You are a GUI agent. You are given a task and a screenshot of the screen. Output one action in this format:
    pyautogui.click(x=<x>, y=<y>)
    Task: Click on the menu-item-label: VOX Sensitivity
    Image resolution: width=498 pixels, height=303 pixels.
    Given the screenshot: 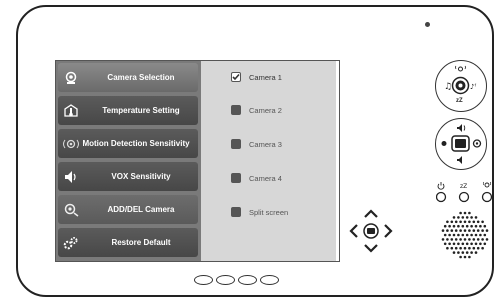 What is the action you would take?
    pyautogui.click(x=141, y=176)
    